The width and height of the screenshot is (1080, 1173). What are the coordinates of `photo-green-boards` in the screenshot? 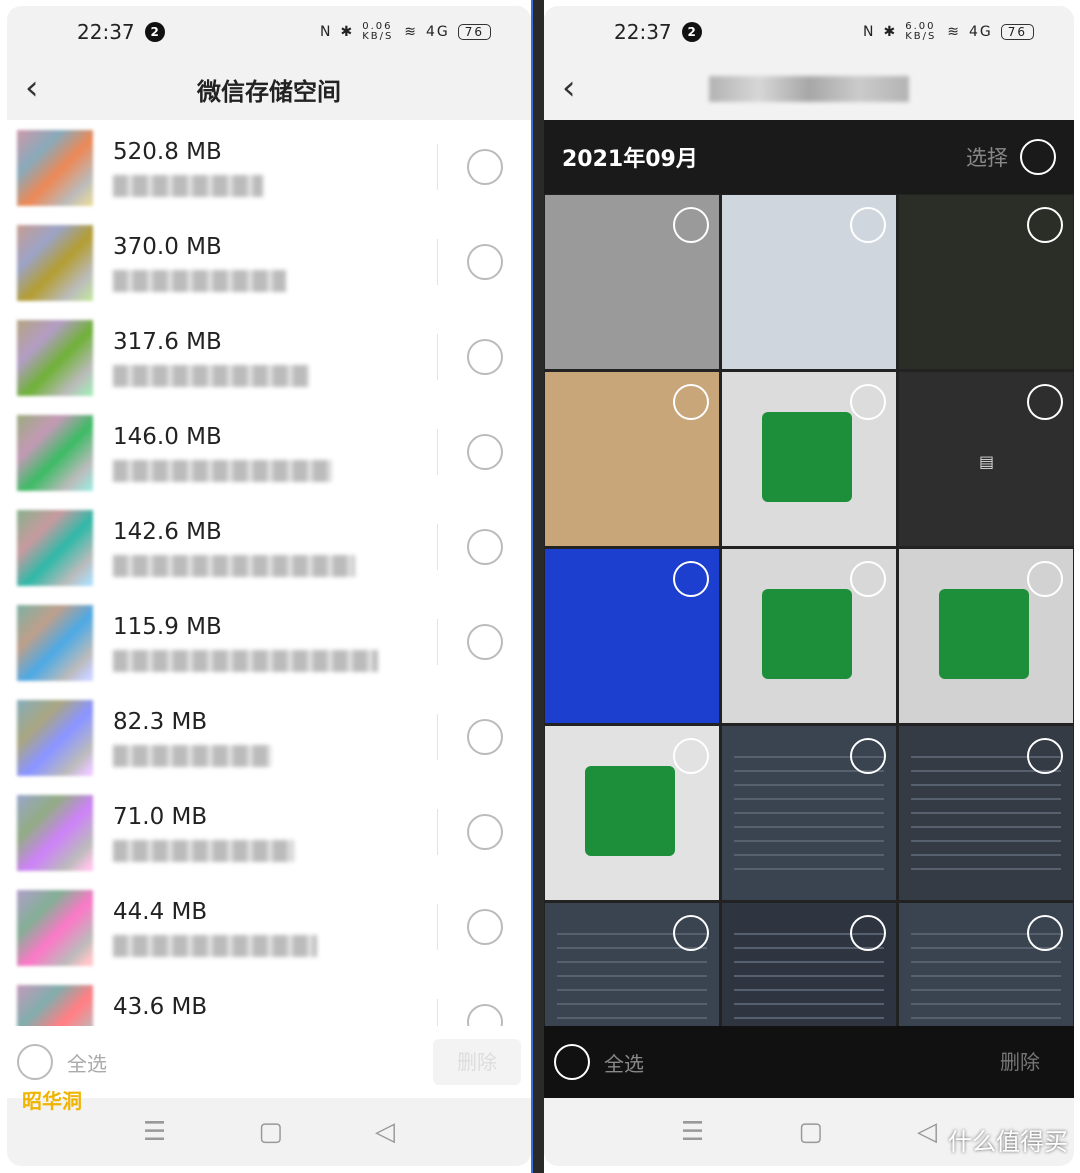 It's located at (632, 813).